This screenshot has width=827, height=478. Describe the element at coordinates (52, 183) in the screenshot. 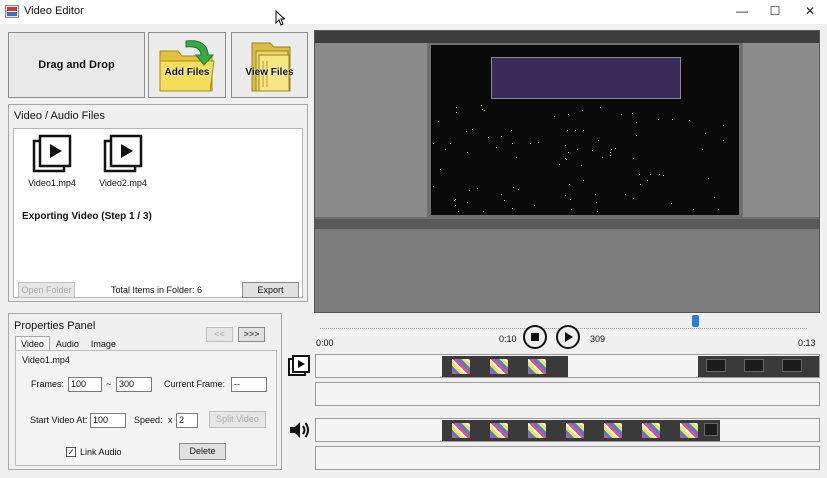

I see `file-name: Video1.mp4` at that location.